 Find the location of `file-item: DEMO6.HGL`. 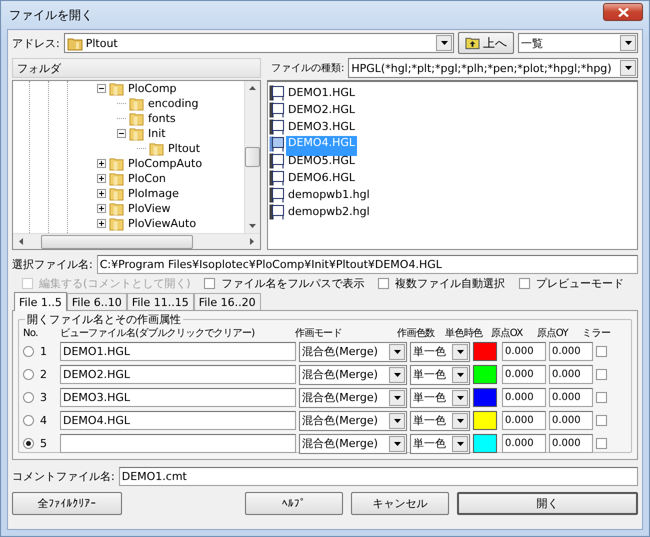

file-item: DEMO6.HGL is located at coordinates (321, 177).